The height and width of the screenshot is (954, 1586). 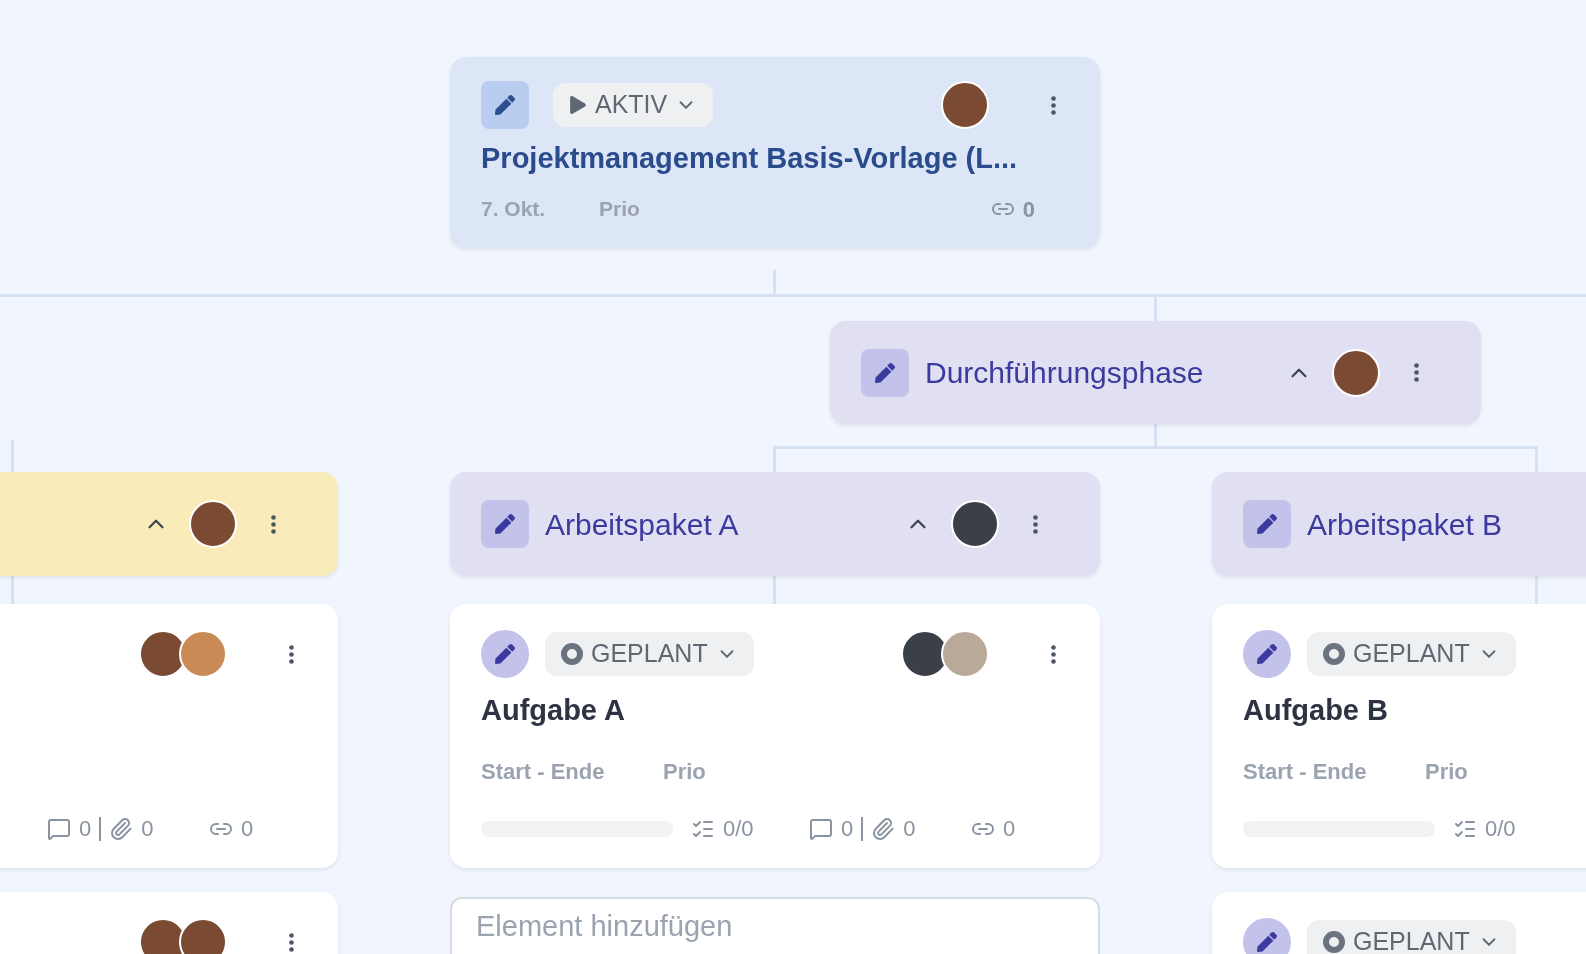 I want to click on status-dropdown: AKTIV, so click(x=633, y=105).